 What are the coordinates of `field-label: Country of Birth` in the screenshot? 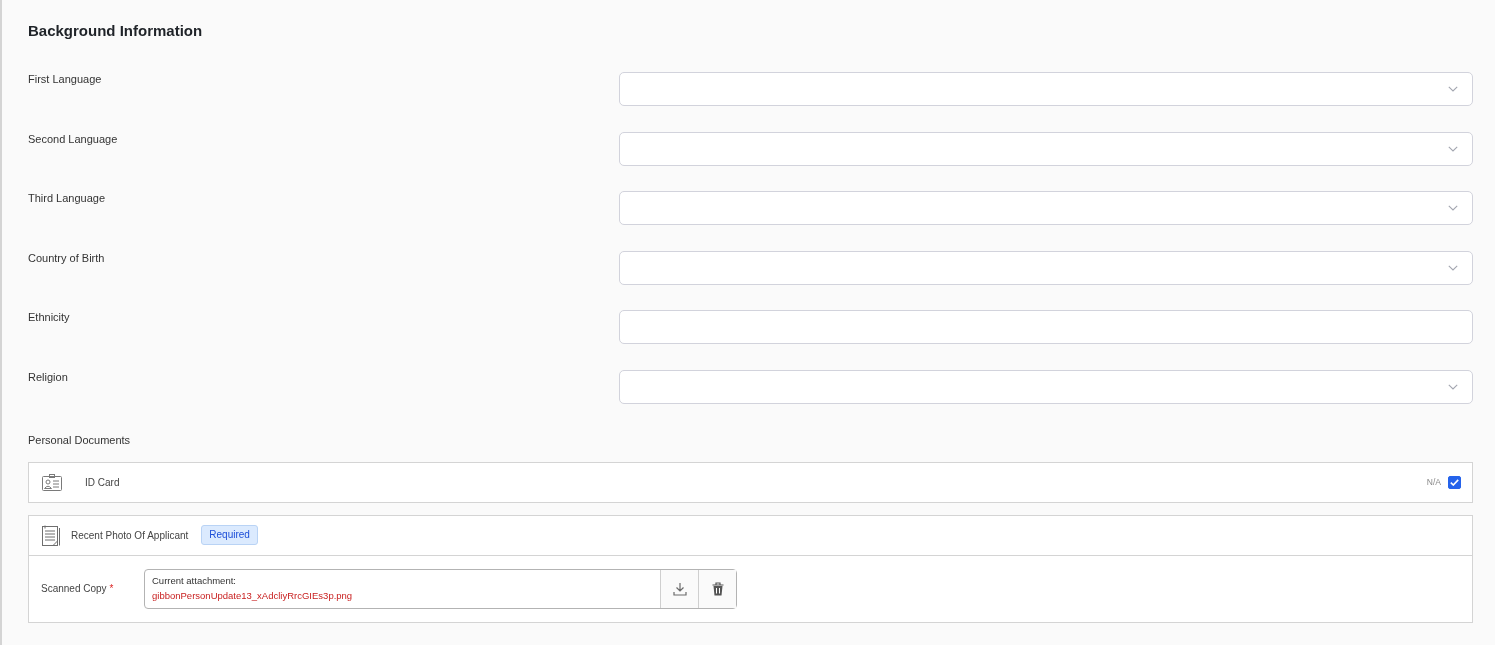 It's located at (67, 257).